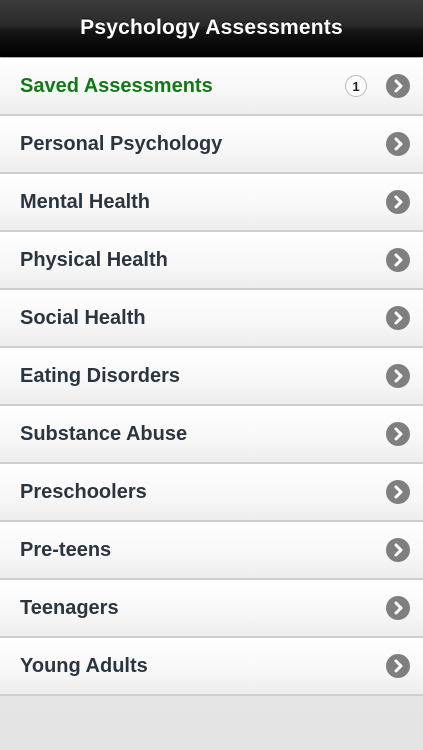  I want to click on list-item-eating-disorders: Eating Disorders, so click(211, 377).